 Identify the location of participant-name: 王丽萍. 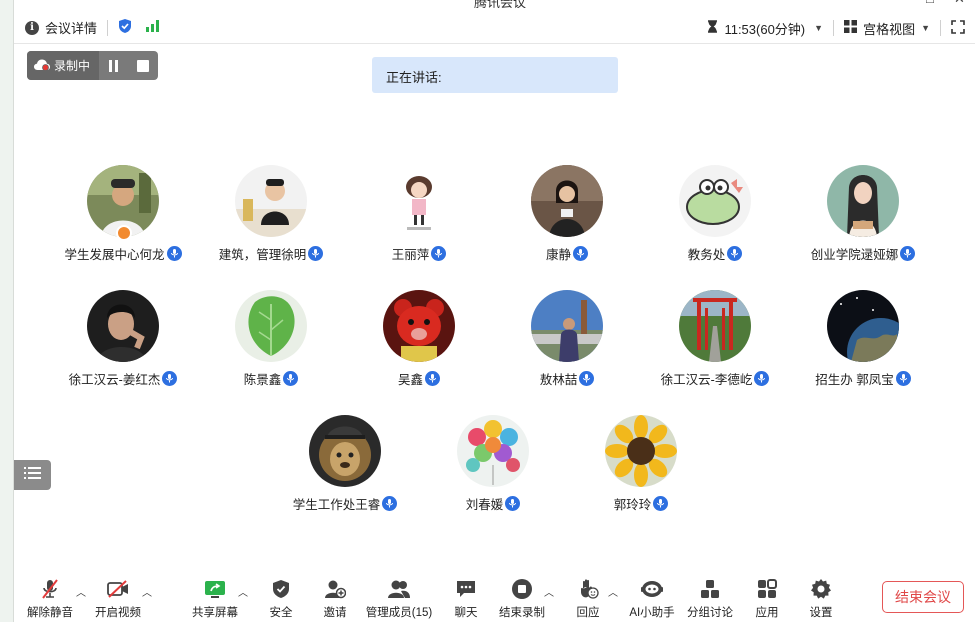
(410, 254).